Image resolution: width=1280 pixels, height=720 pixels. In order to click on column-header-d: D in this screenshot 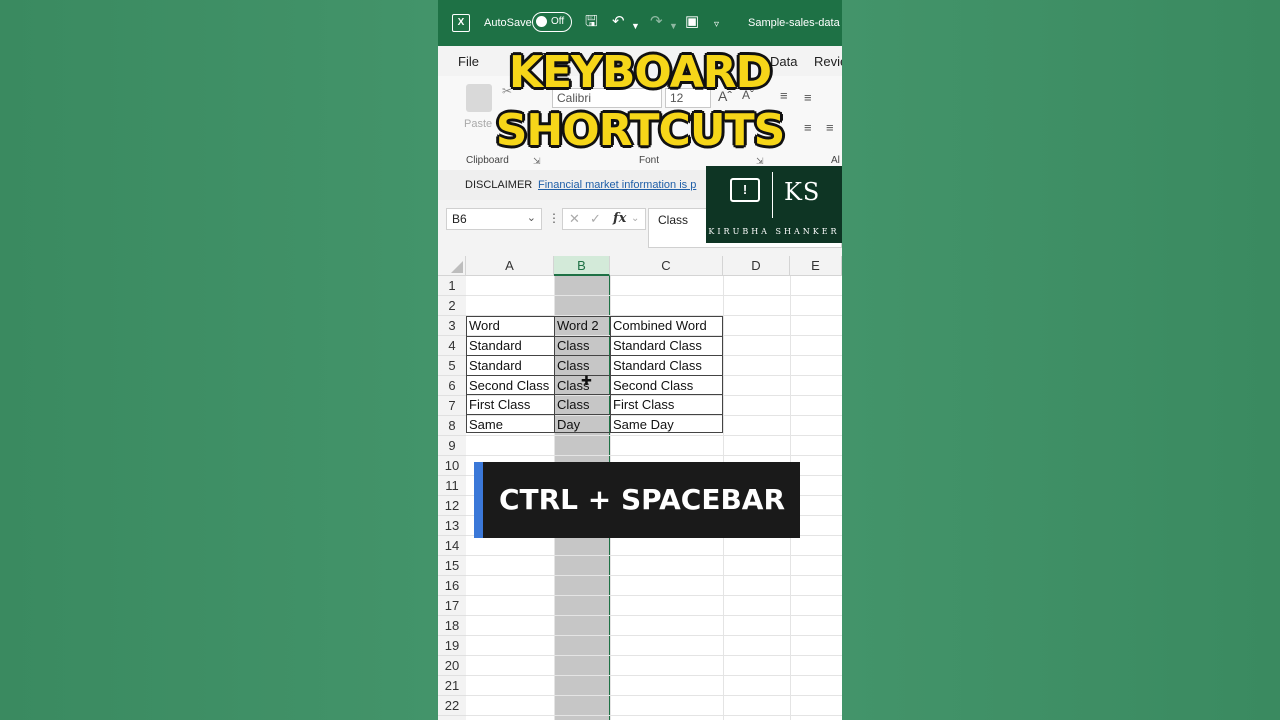, I will do `click(756, 266)`.